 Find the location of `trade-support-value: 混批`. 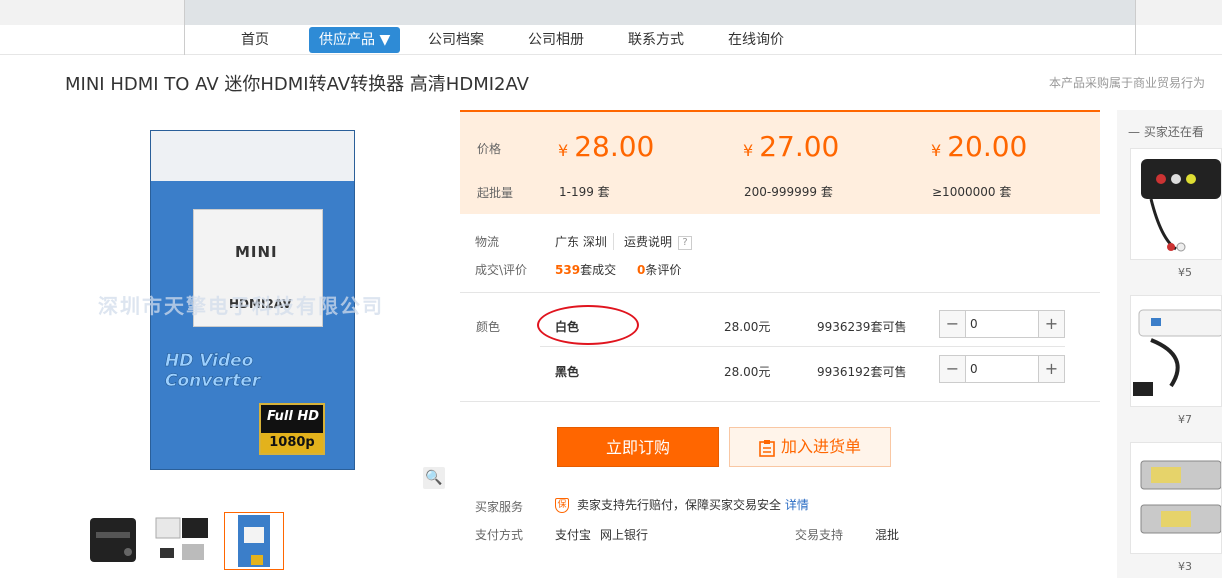

trade-support-value: 混批 is located at coordinates (887, 535).